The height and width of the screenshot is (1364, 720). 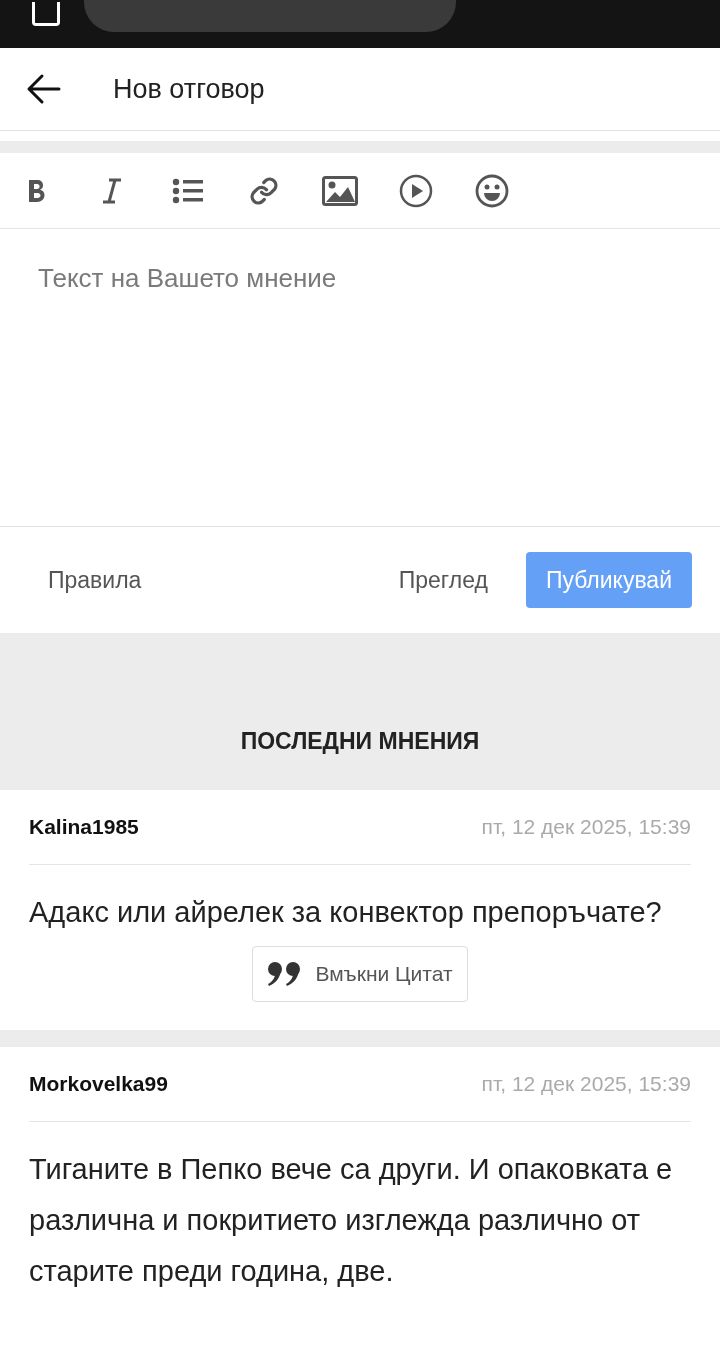 What do you see at coordinates (360, 741) in the screenshot?
I see `section-heading: ПОСЛЕДНИ МНЕНИЯ` at bounding box center [360, 741].